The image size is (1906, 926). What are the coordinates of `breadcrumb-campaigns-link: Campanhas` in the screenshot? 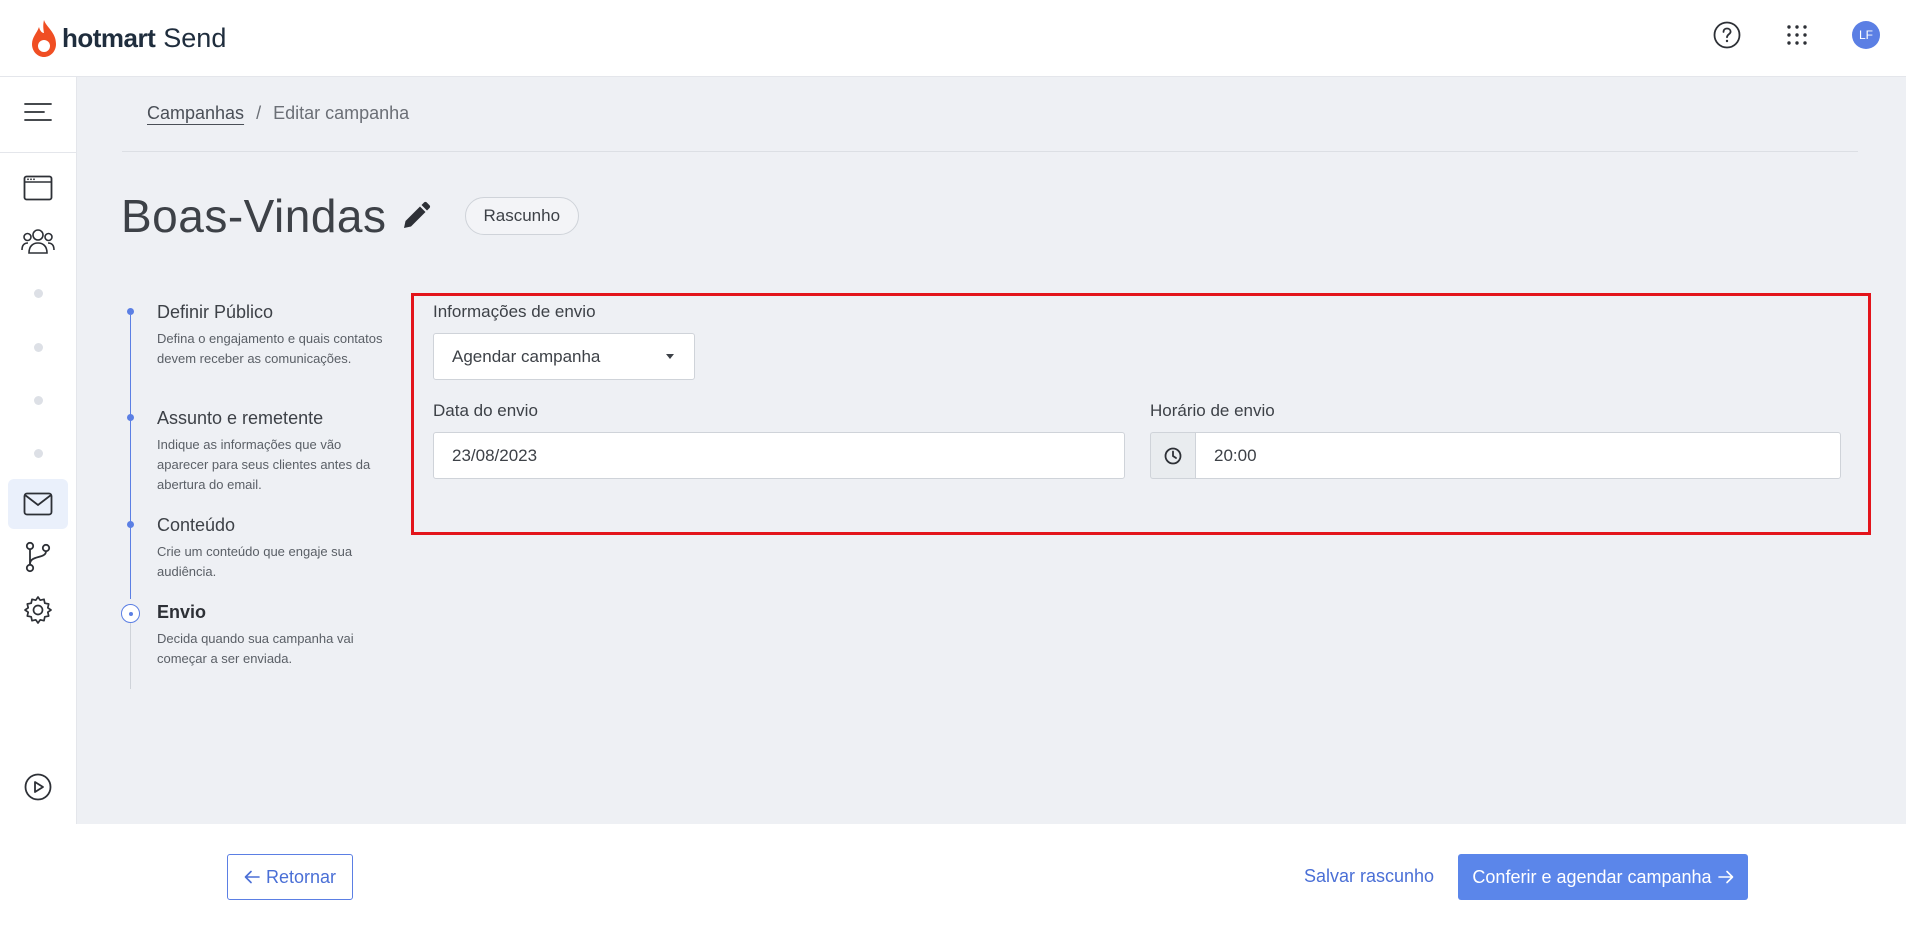 It's located at (195, 113).